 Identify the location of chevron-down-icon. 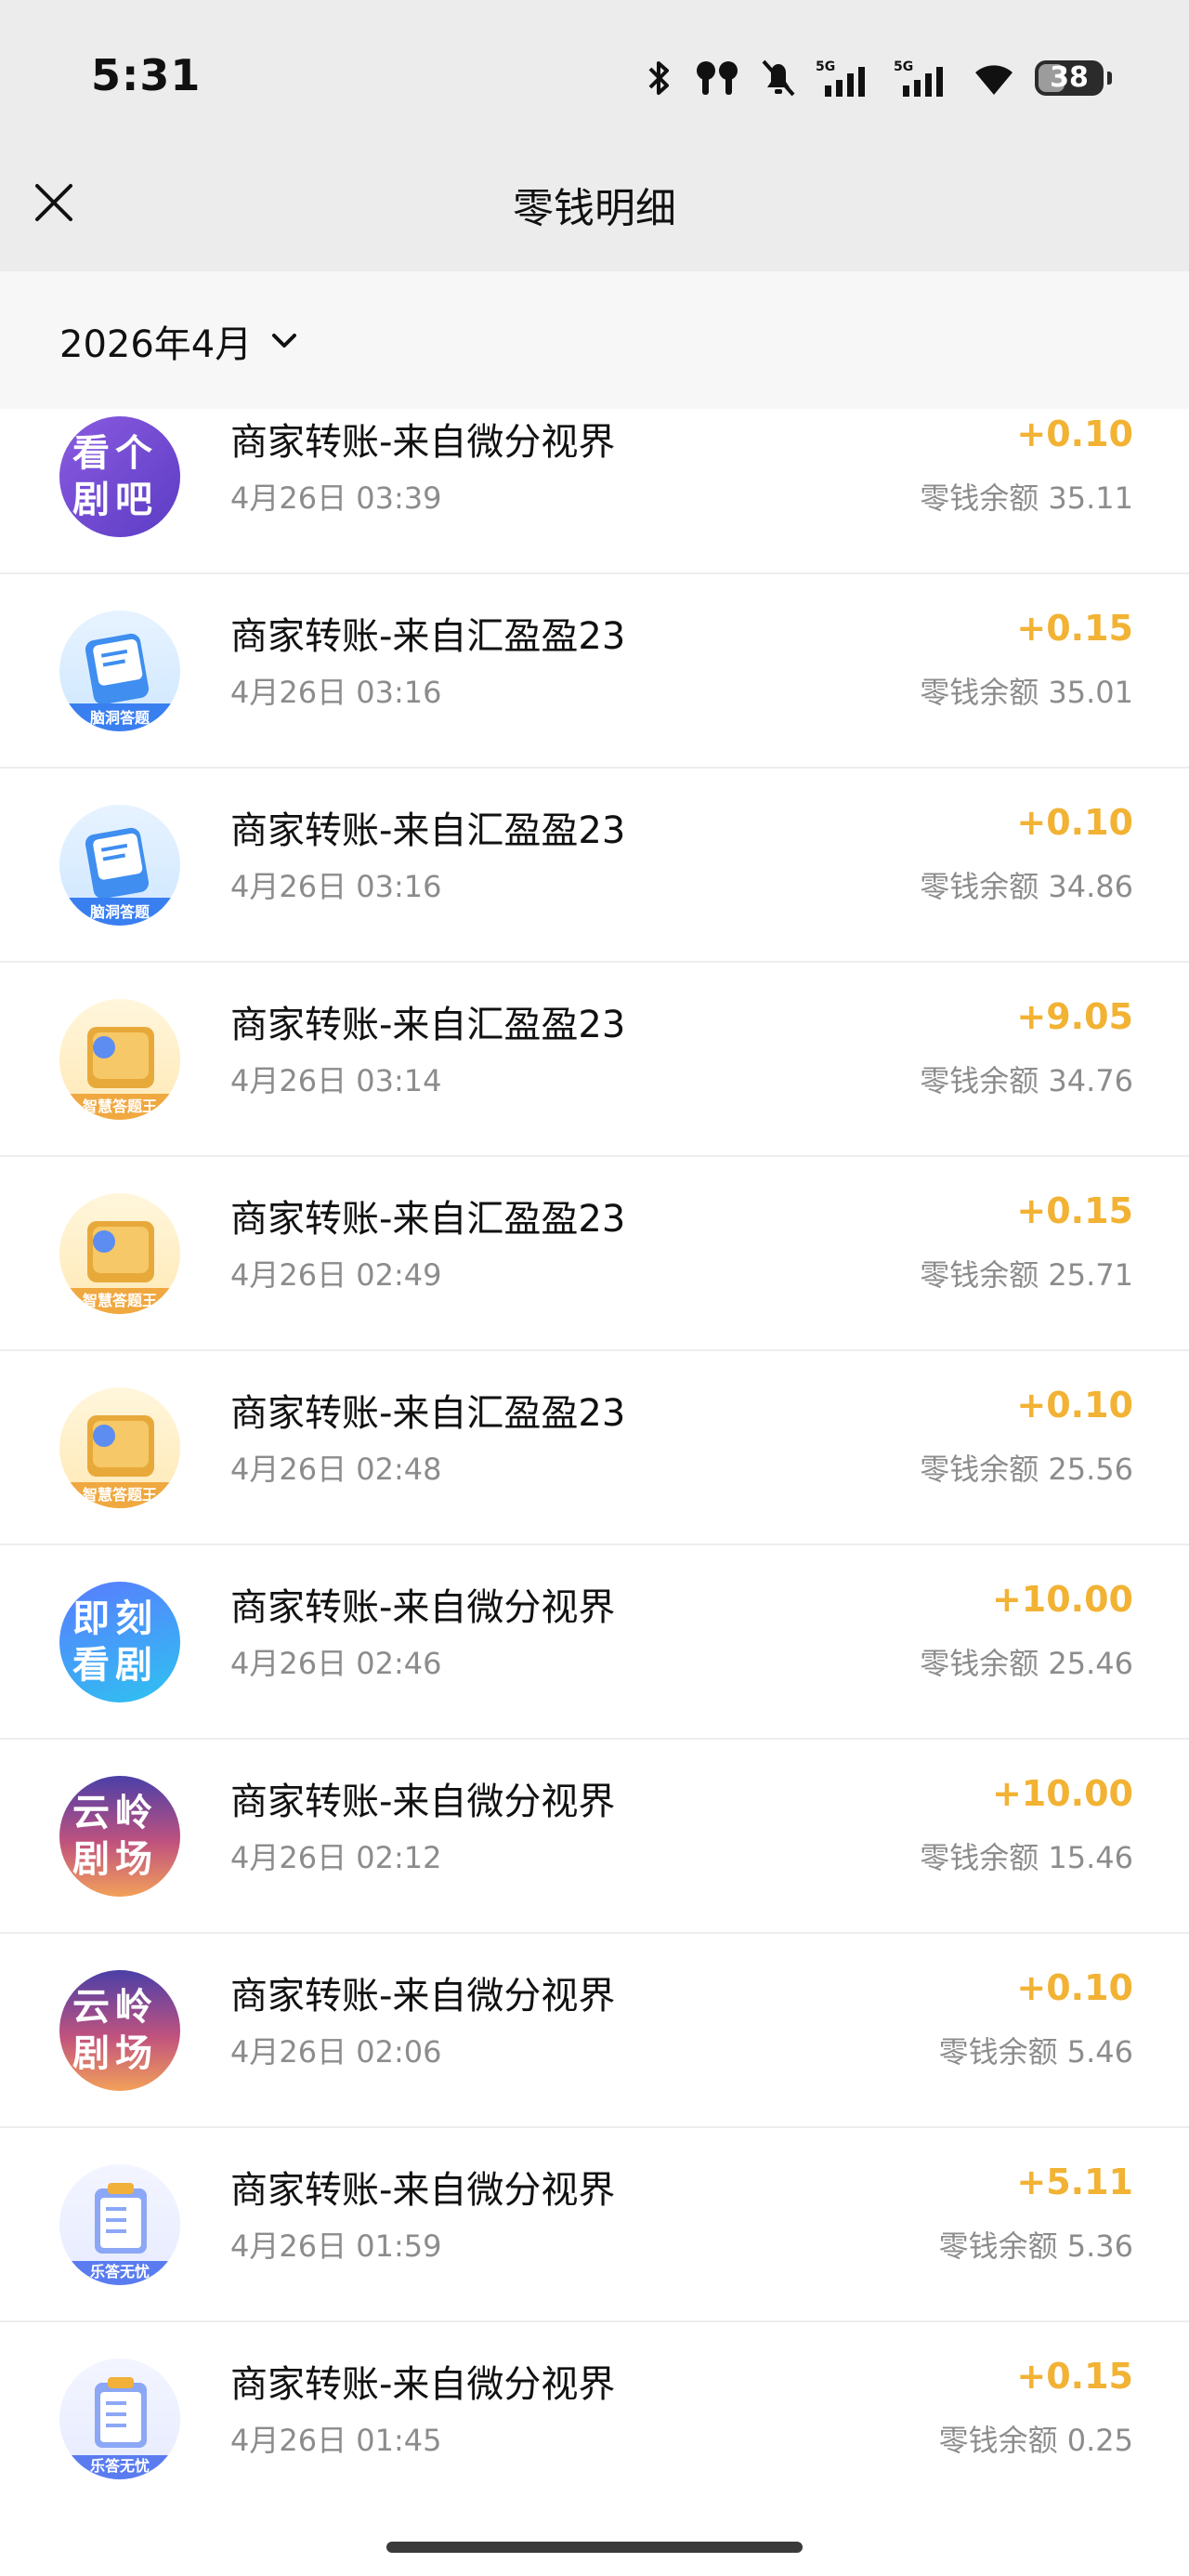
(284, 341).